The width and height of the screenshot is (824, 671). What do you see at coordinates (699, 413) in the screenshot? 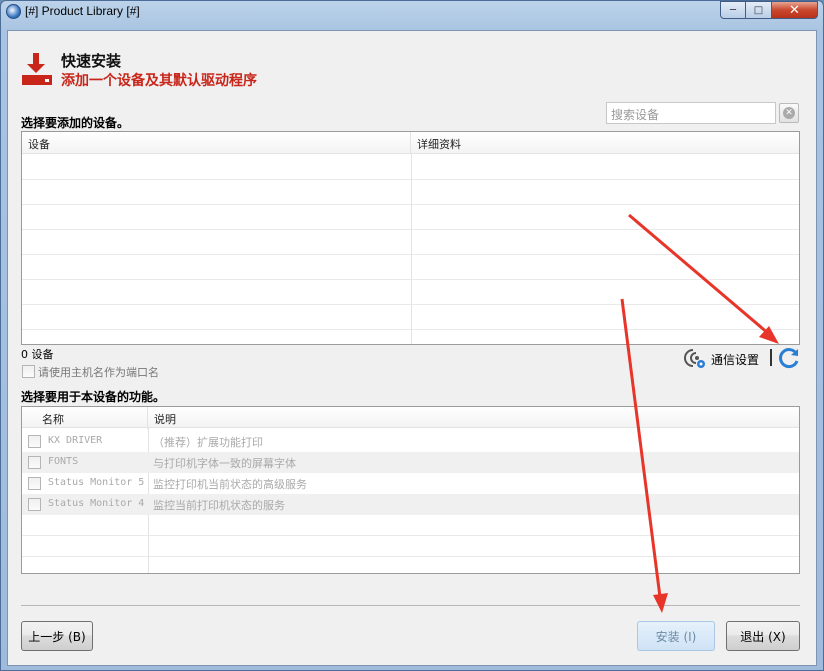
I see `annotation-arrows` at bounding box center [699, 413].